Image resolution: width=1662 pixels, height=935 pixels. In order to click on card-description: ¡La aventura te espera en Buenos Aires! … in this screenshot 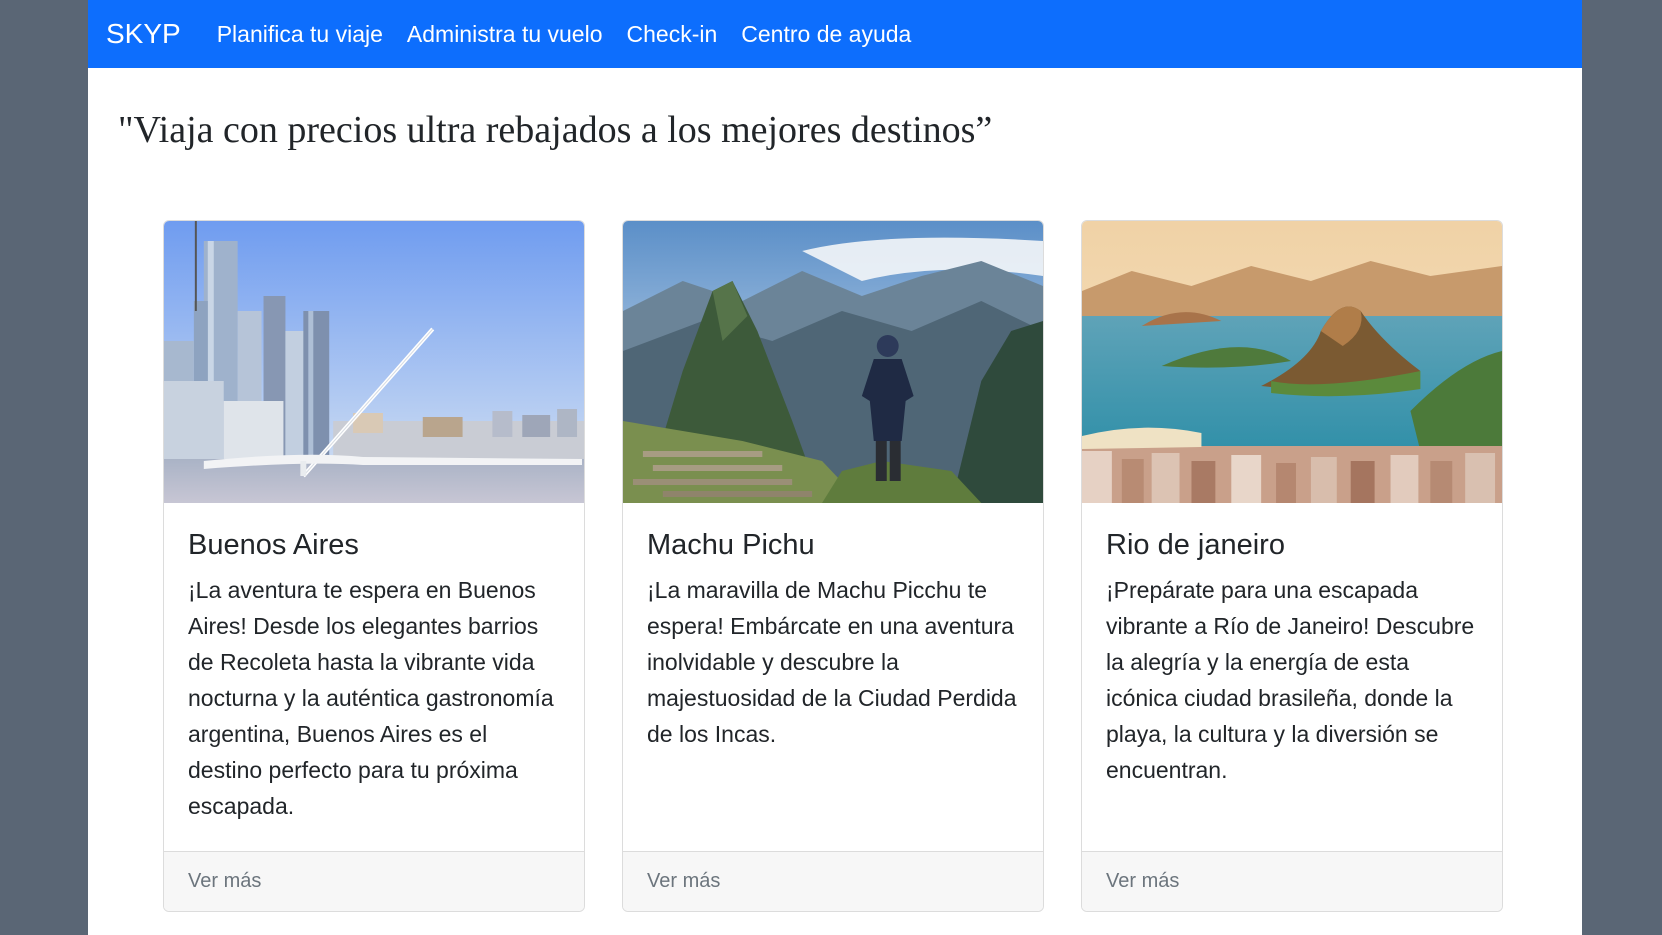, I will do `click(371, 698)`.